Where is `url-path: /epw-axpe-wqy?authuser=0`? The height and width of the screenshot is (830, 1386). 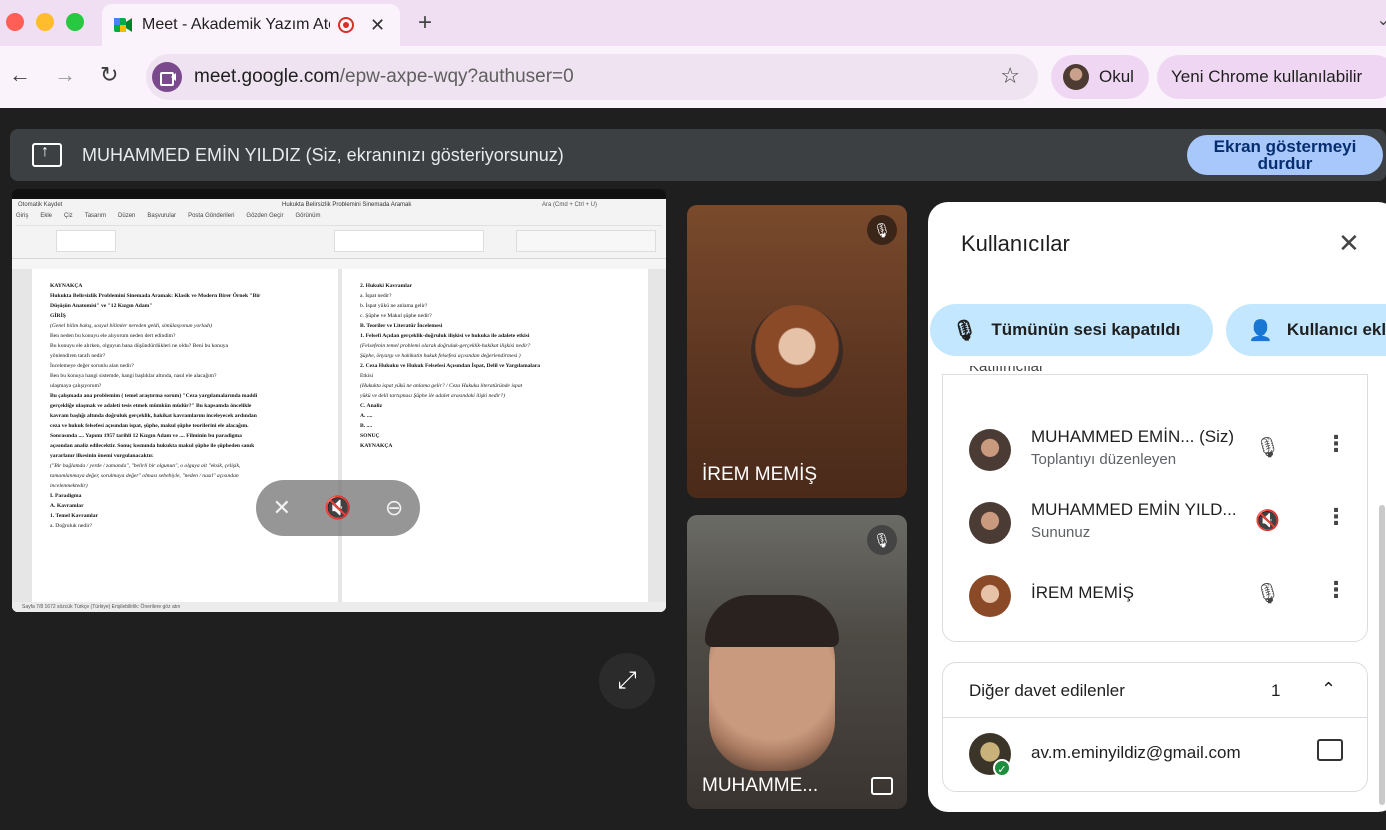 url-path: /epw-axpe-wqy?authuser=0 is located at coordinates (456, 76).